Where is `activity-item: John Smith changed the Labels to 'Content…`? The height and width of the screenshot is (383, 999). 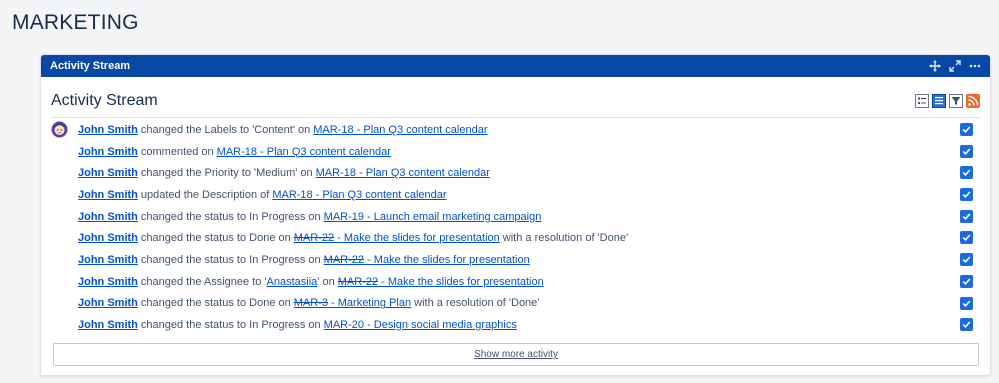 activity-item: John Smith changed the Labels to 'Content… is located at coordinates (515, 130).